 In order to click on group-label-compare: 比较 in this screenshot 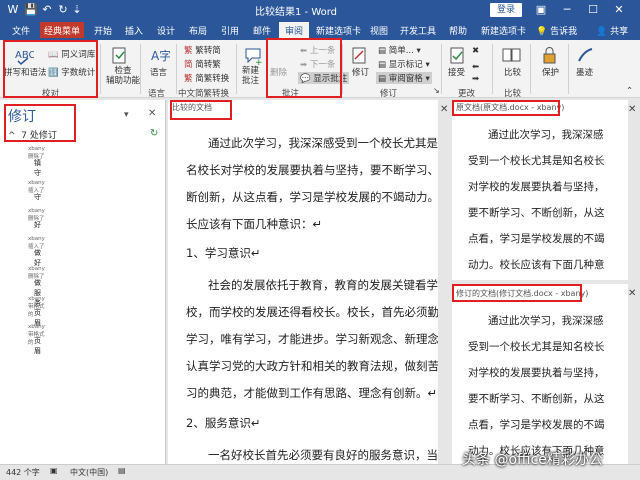, I will do `click(513, 94)`.